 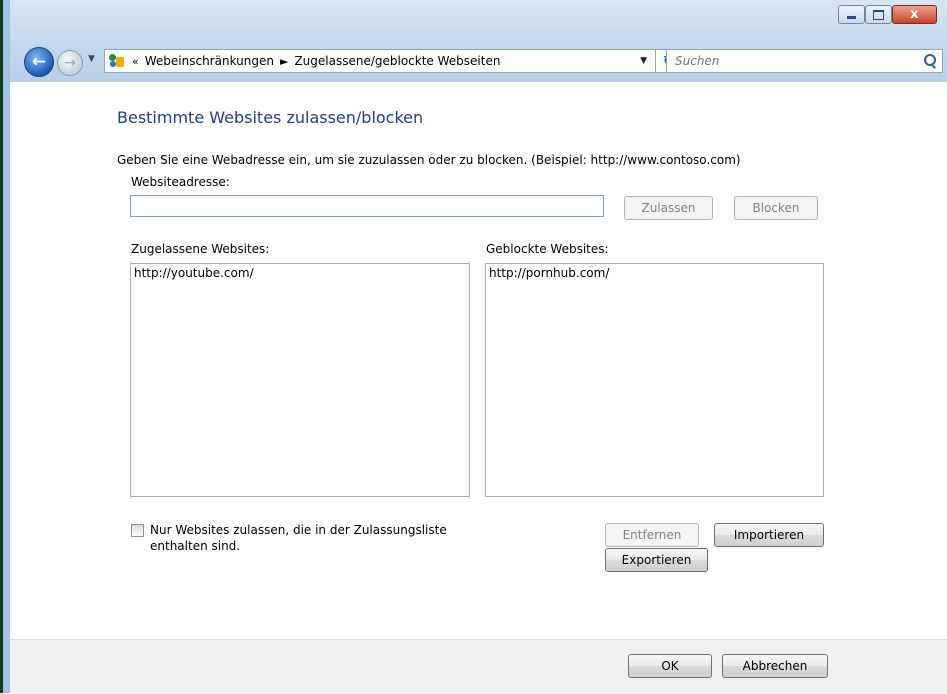 What do you see at coordinates (180, 182) in the screenshot?
I see `website-address-label: Websiteadresse:` at bounding box center [180, 182].